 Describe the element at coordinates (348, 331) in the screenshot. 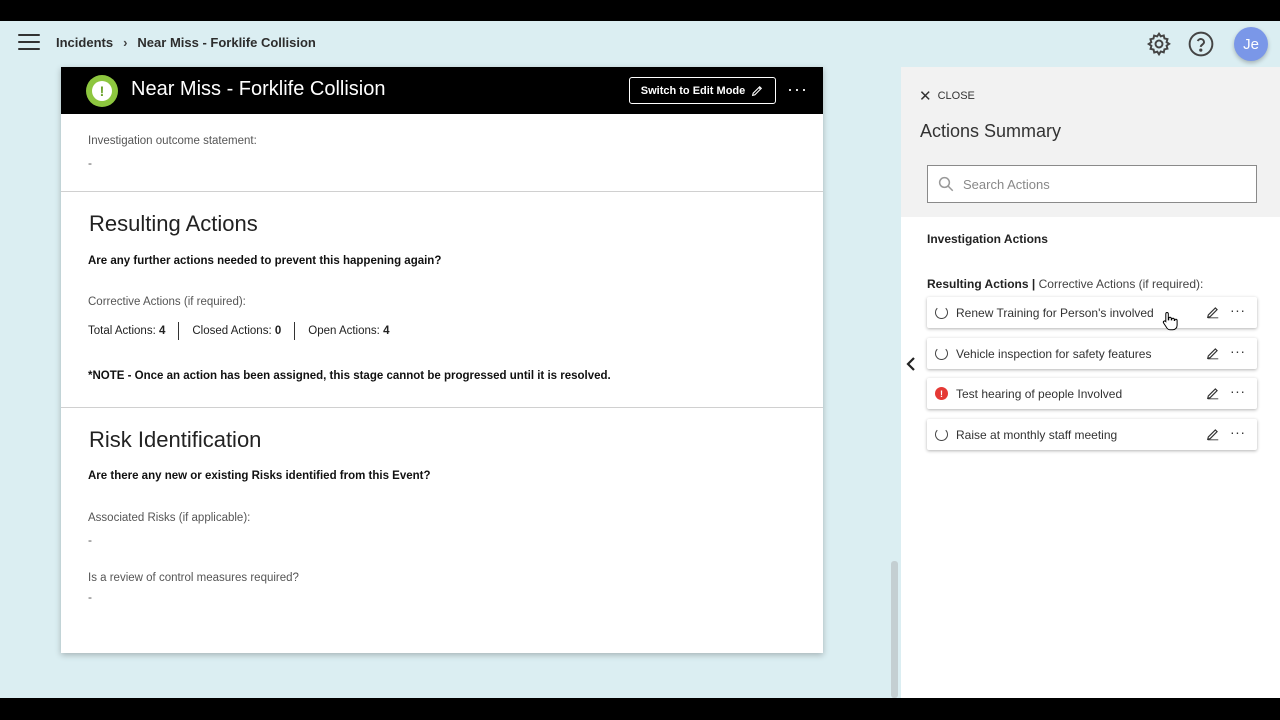

I see `open-actions: Open Actions: 4` at that location.